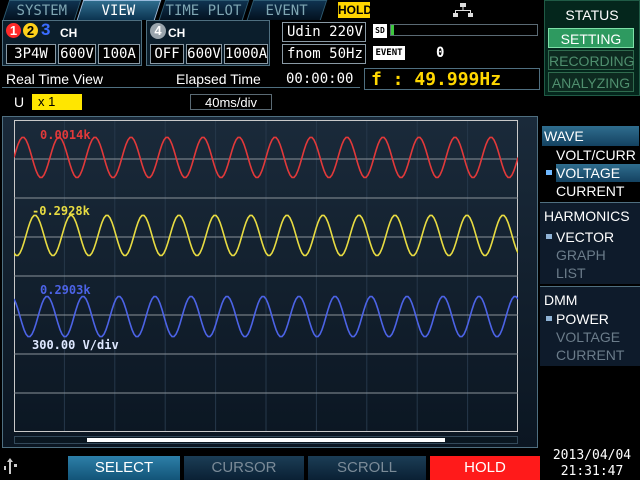 The image size is (640, 480). Describe the element at coordinates (590, 300) in the screenshot. I see `dmm-menu-header: DMM` at that location.